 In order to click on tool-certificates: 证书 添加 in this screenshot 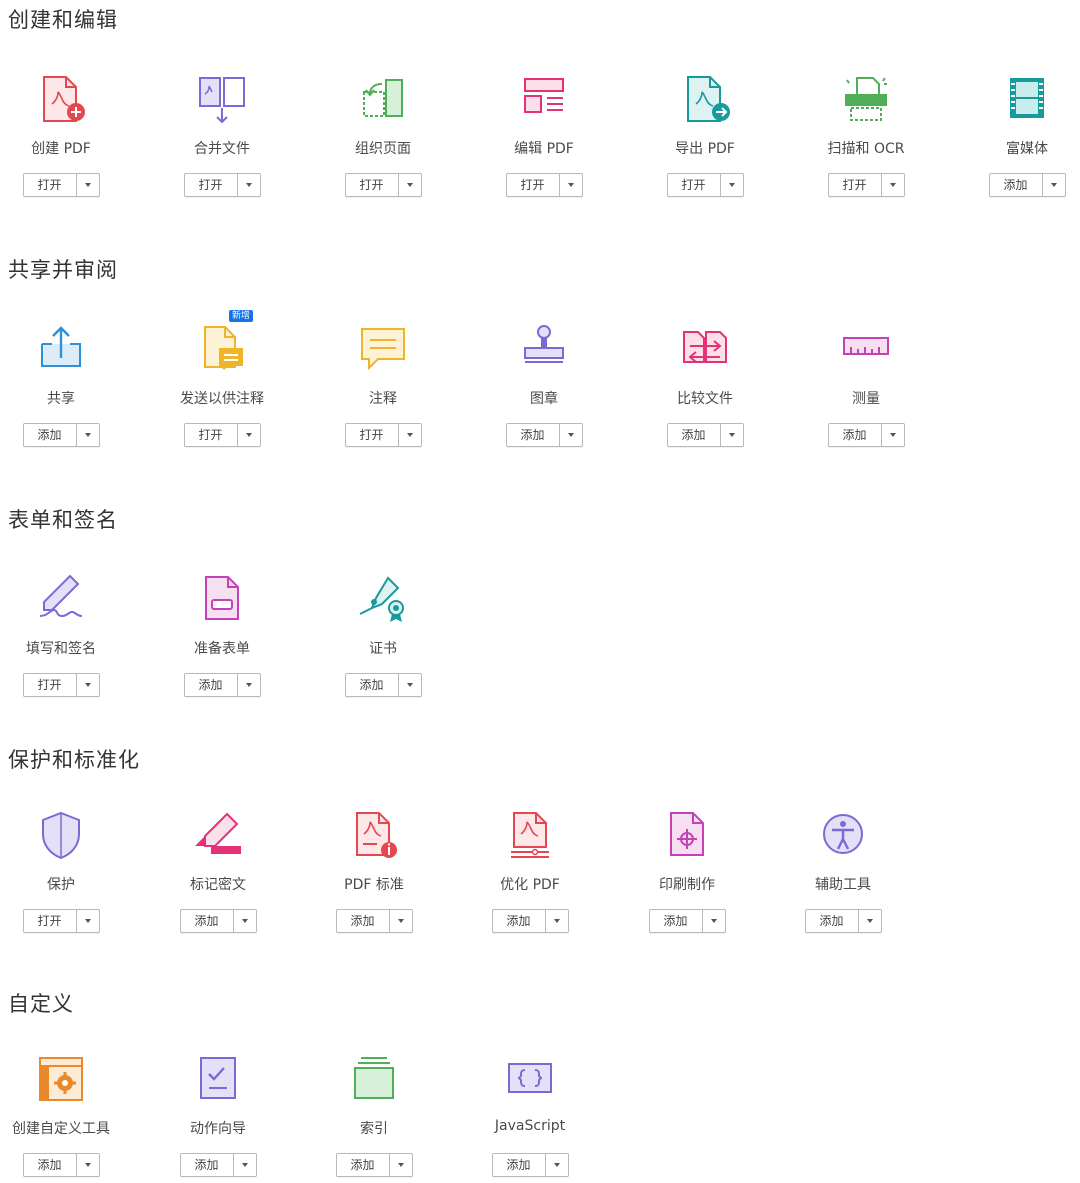, I will do `click(383, 635)`.